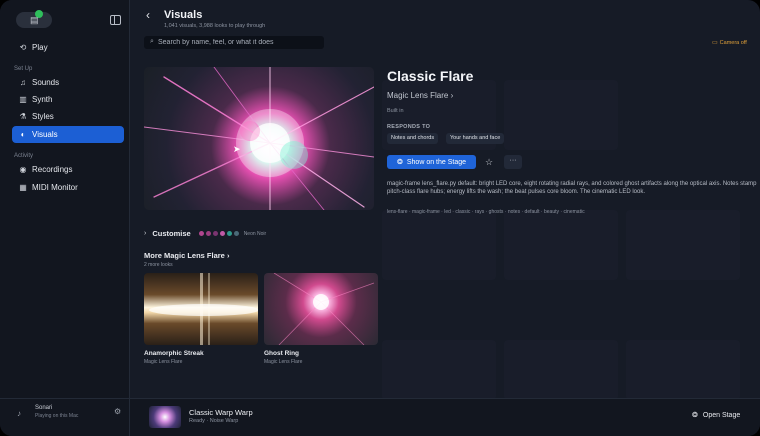 This screenshot has height=436, width=760. I want to click on music-note-icon: ♪, so click(19, 413).